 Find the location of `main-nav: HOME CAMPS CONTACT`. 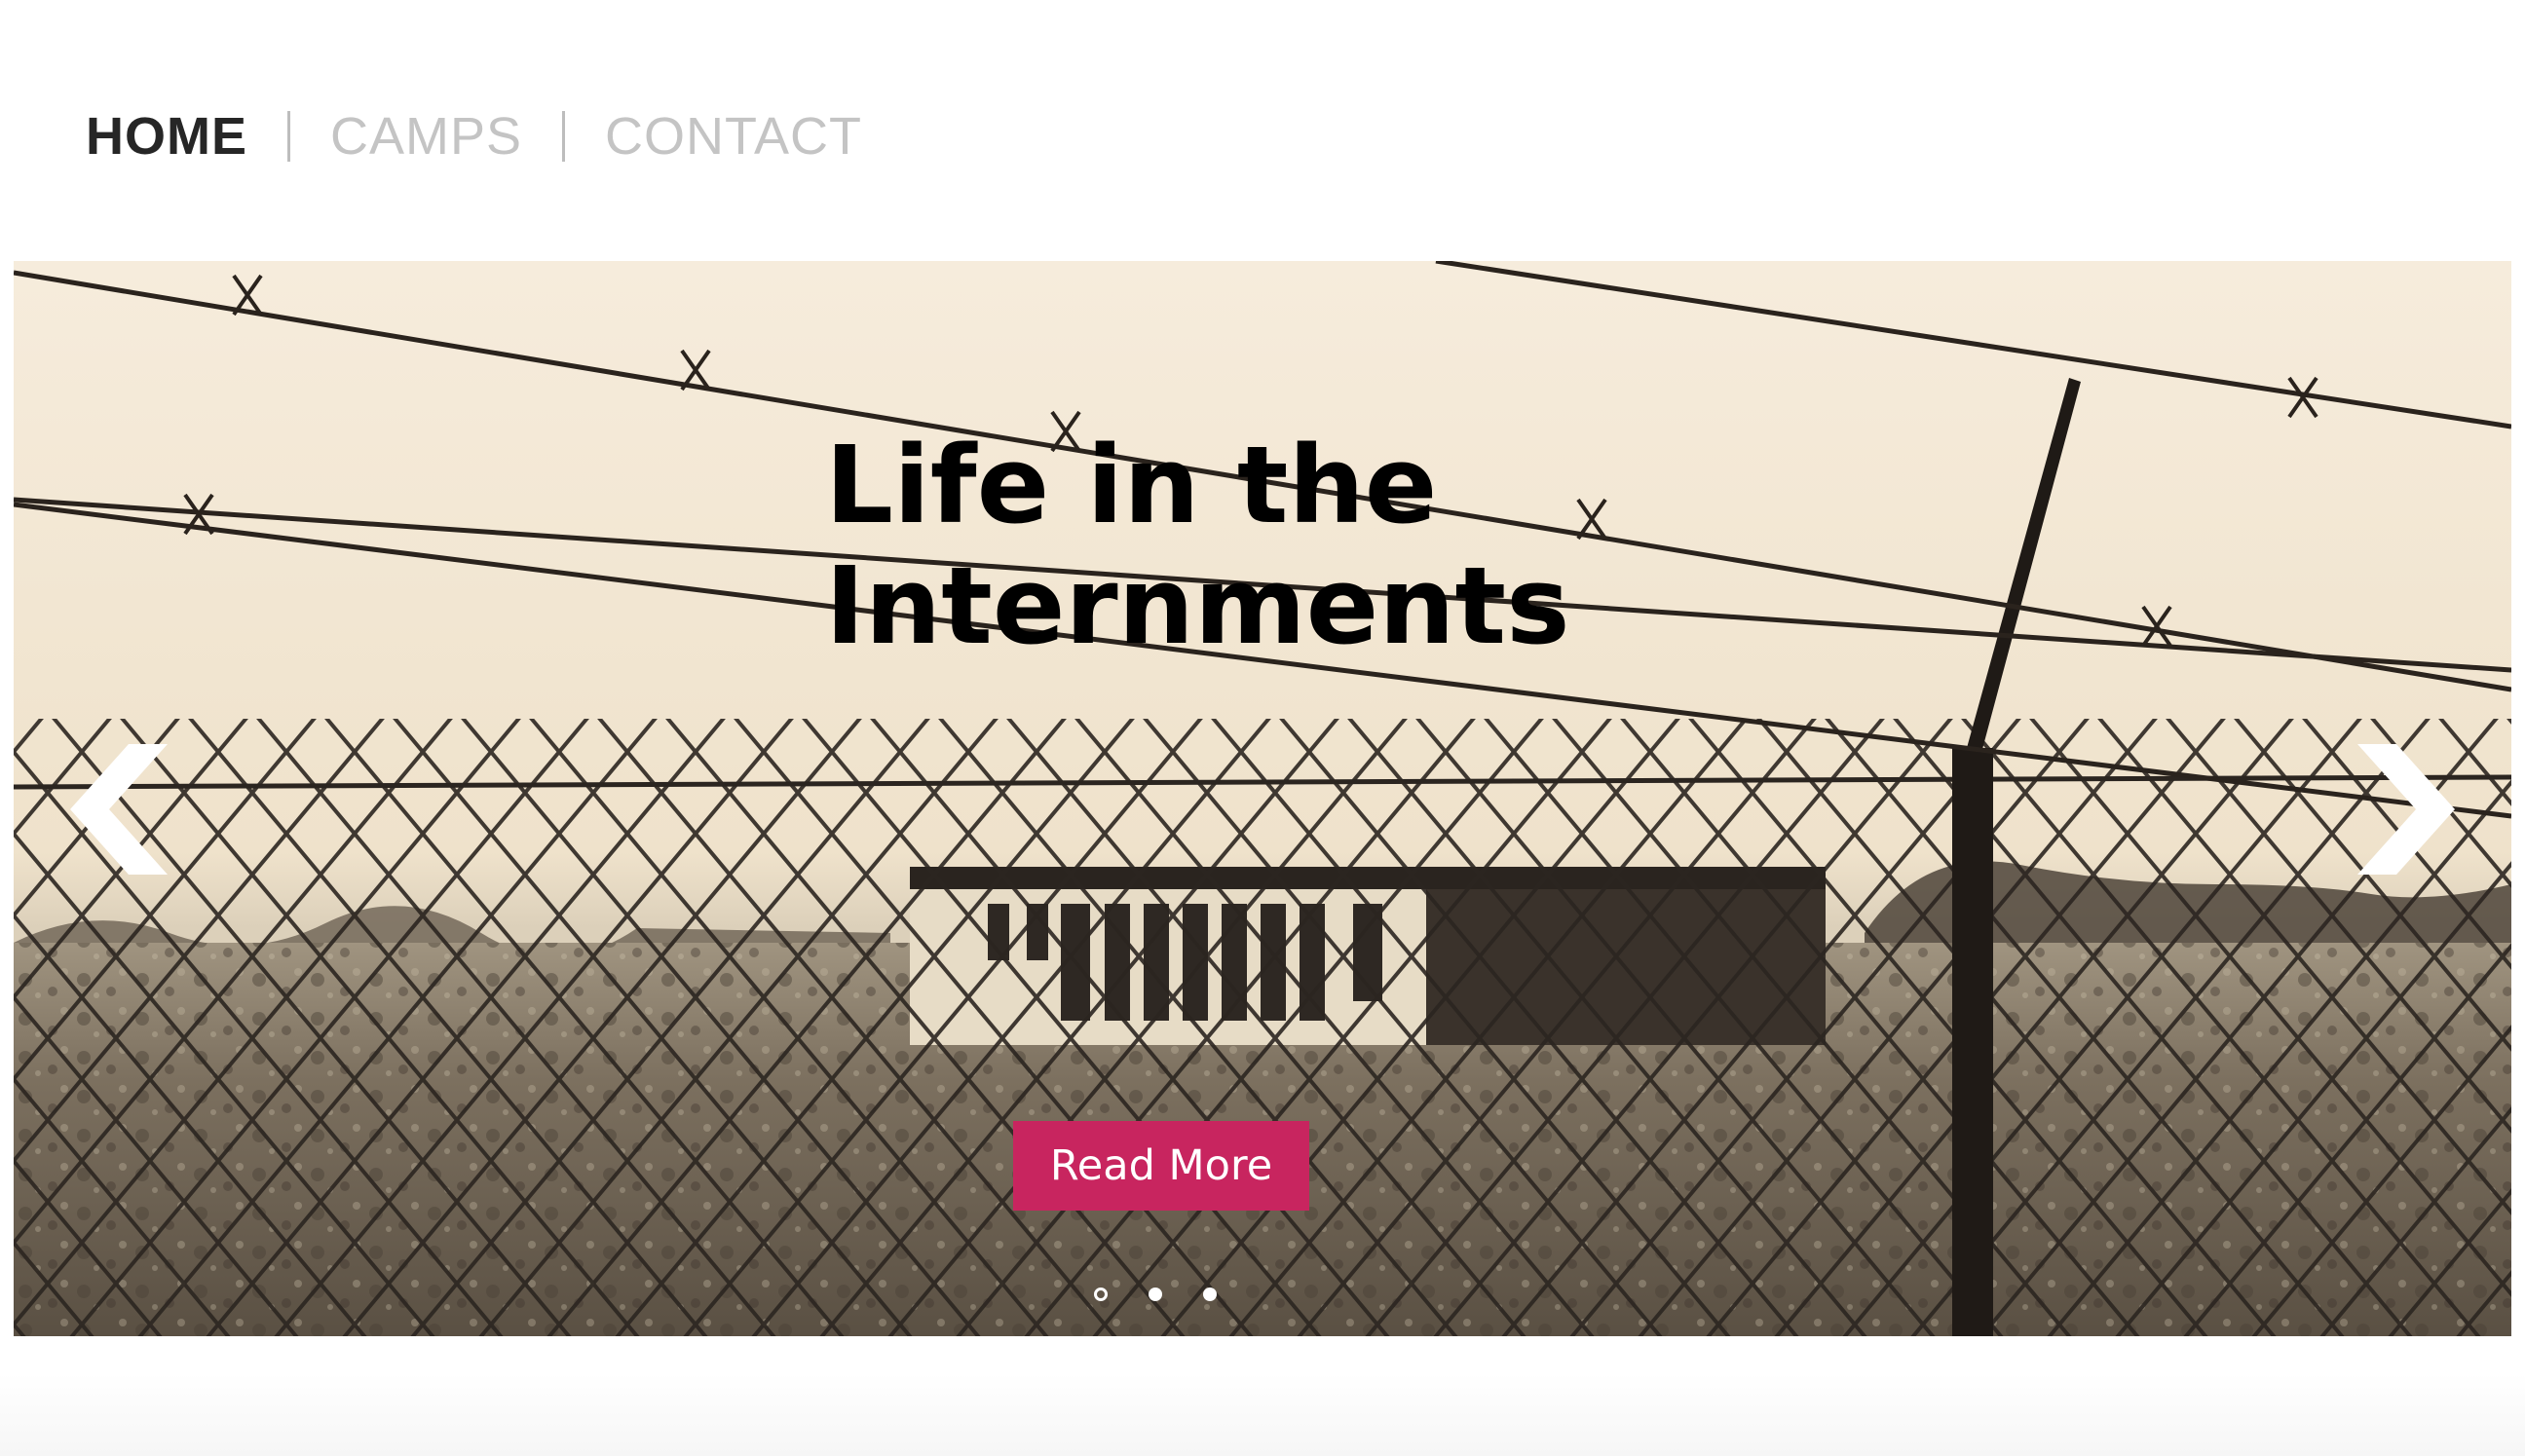

main-nav: HOME CAMPS CONTACT is located at coordinates (474, 136).